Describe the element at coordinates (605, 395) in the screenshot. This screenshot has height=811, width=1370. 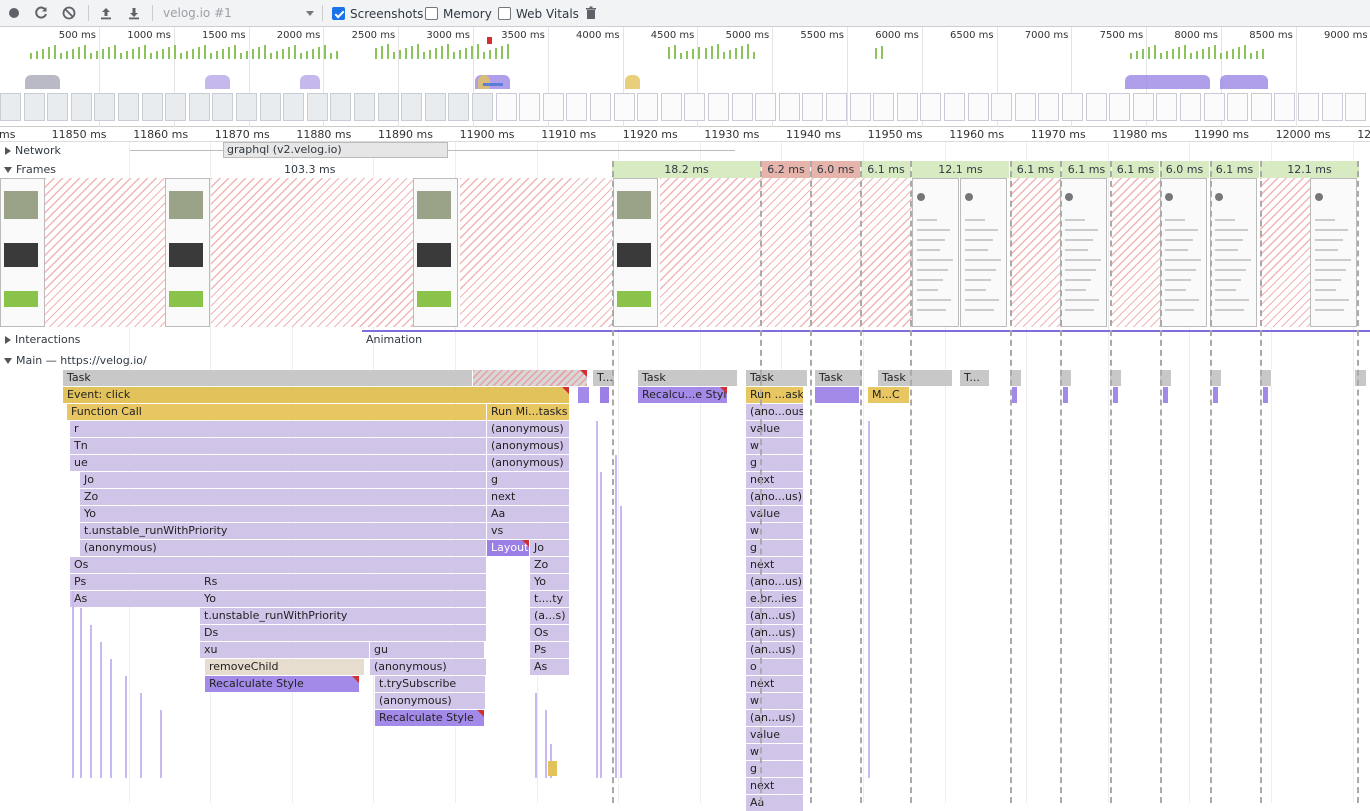
I see `layout-bar` at that location.